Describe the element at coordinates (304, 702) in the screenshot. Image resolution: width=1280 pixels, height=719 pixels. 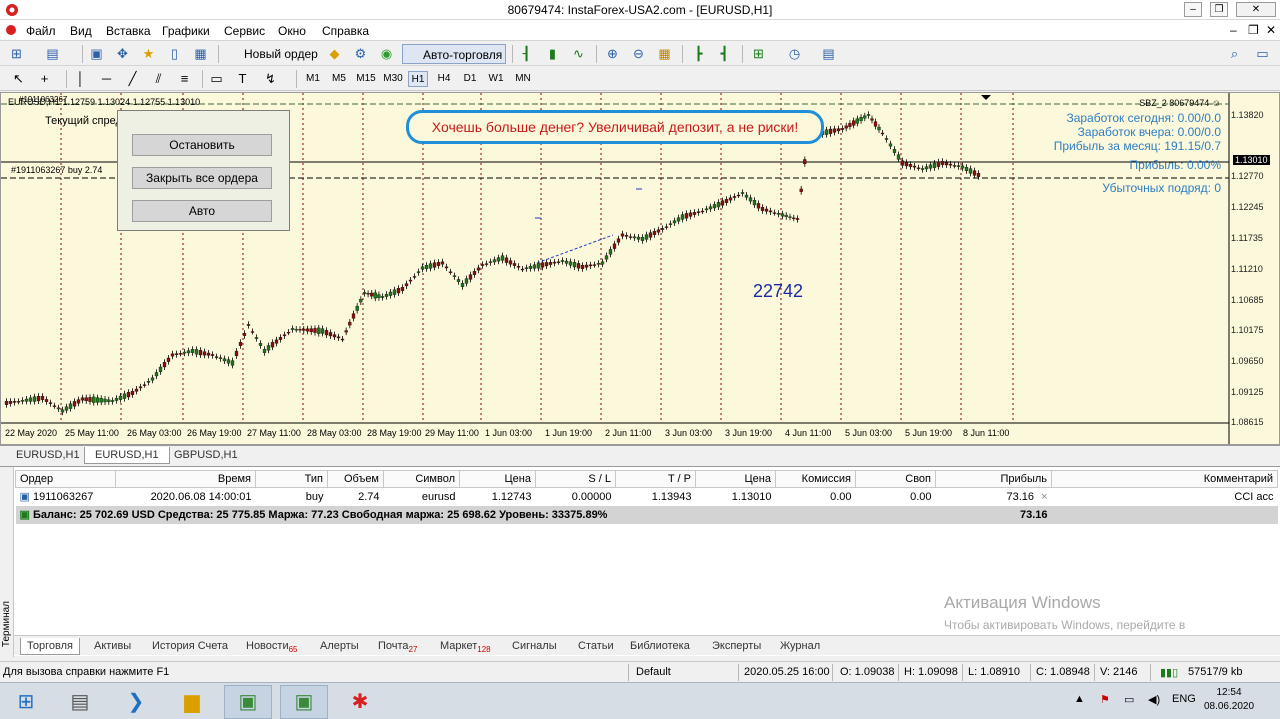
I see `terminal-app-icon-2: ▣` at that location.